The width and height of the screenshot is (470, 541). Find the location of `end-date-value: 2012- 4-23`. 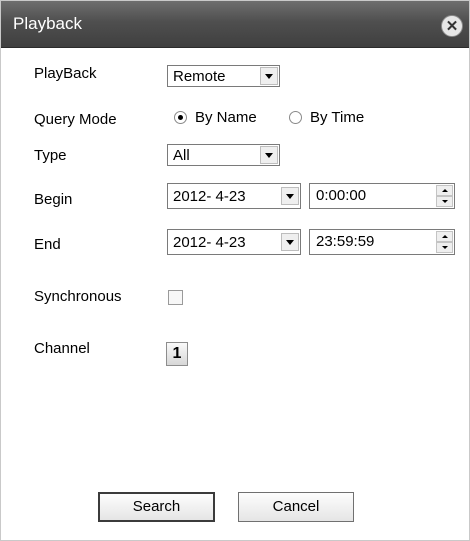

end-date-value: 2012- 4-23 is located at coordinates (209, 242).